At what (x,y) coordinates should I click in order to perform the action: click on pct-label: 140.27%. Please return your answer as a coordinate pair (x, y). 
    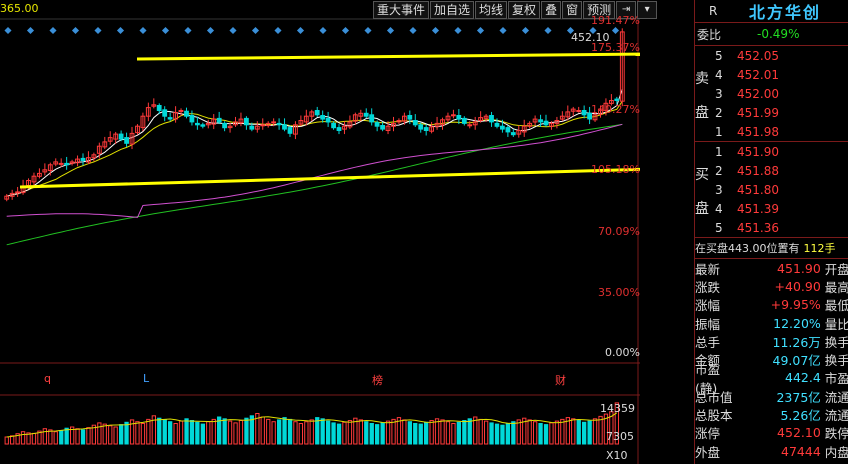
    Looking at the image, I should click on (615, 109).